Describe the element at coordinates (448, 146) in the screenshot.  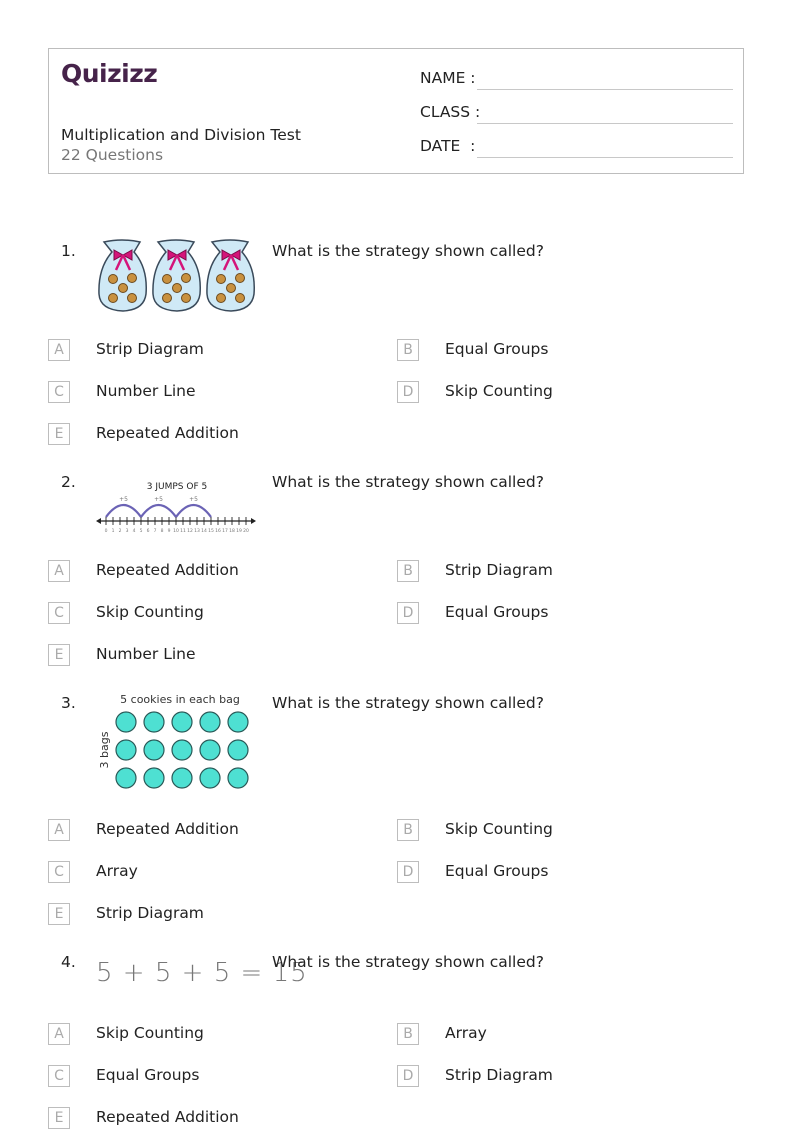
I see `date-label: DATE :` at that location.